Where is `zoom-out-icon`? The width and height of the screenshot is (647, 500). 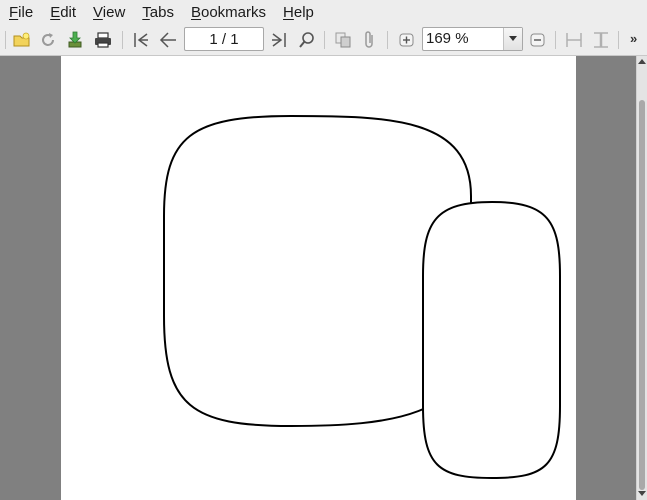 zoom-out-icon is located at coordinates (538, 40).